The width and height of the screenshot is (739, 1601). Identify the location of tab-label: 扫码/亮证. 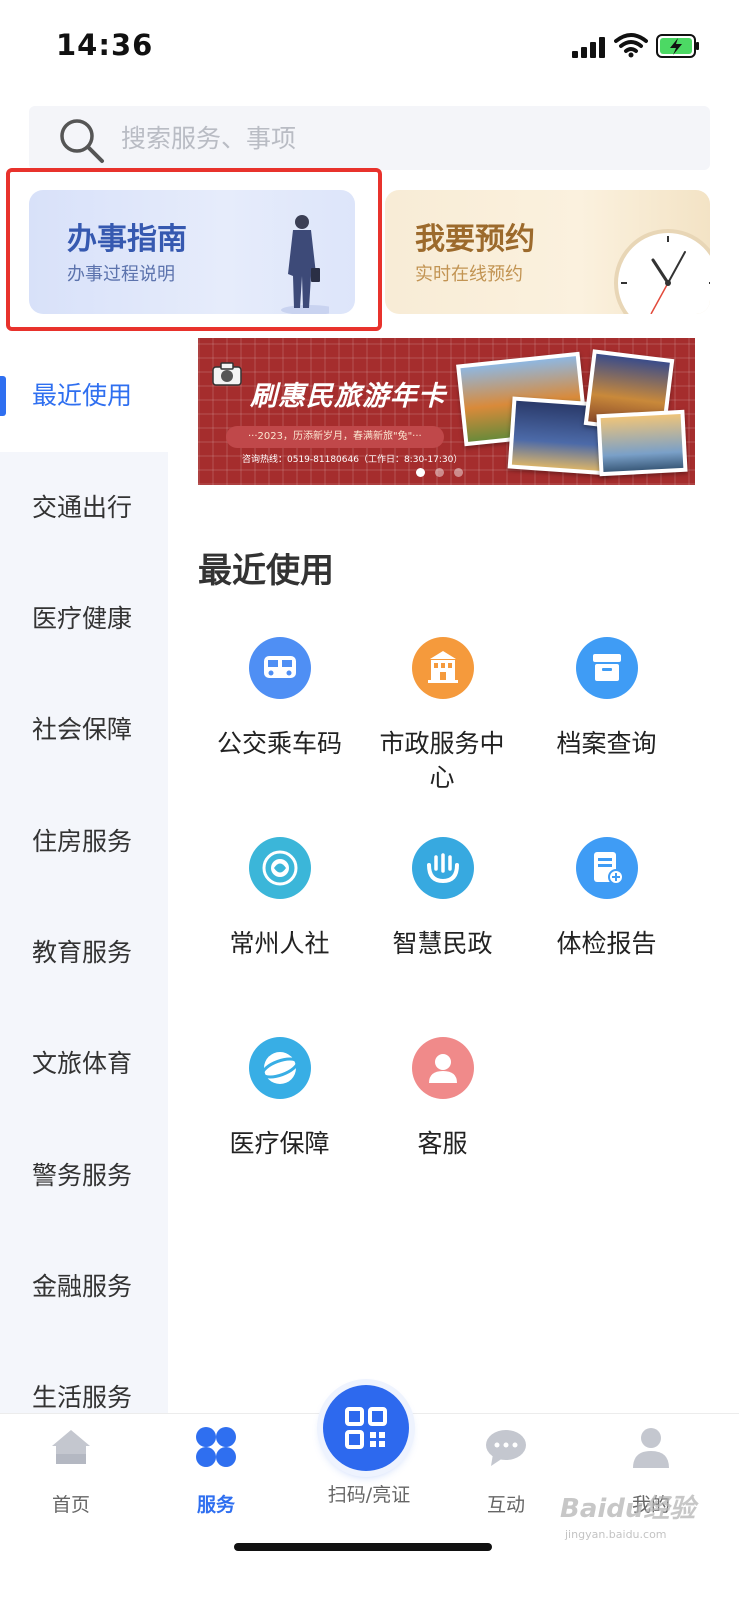
(369, 1495).